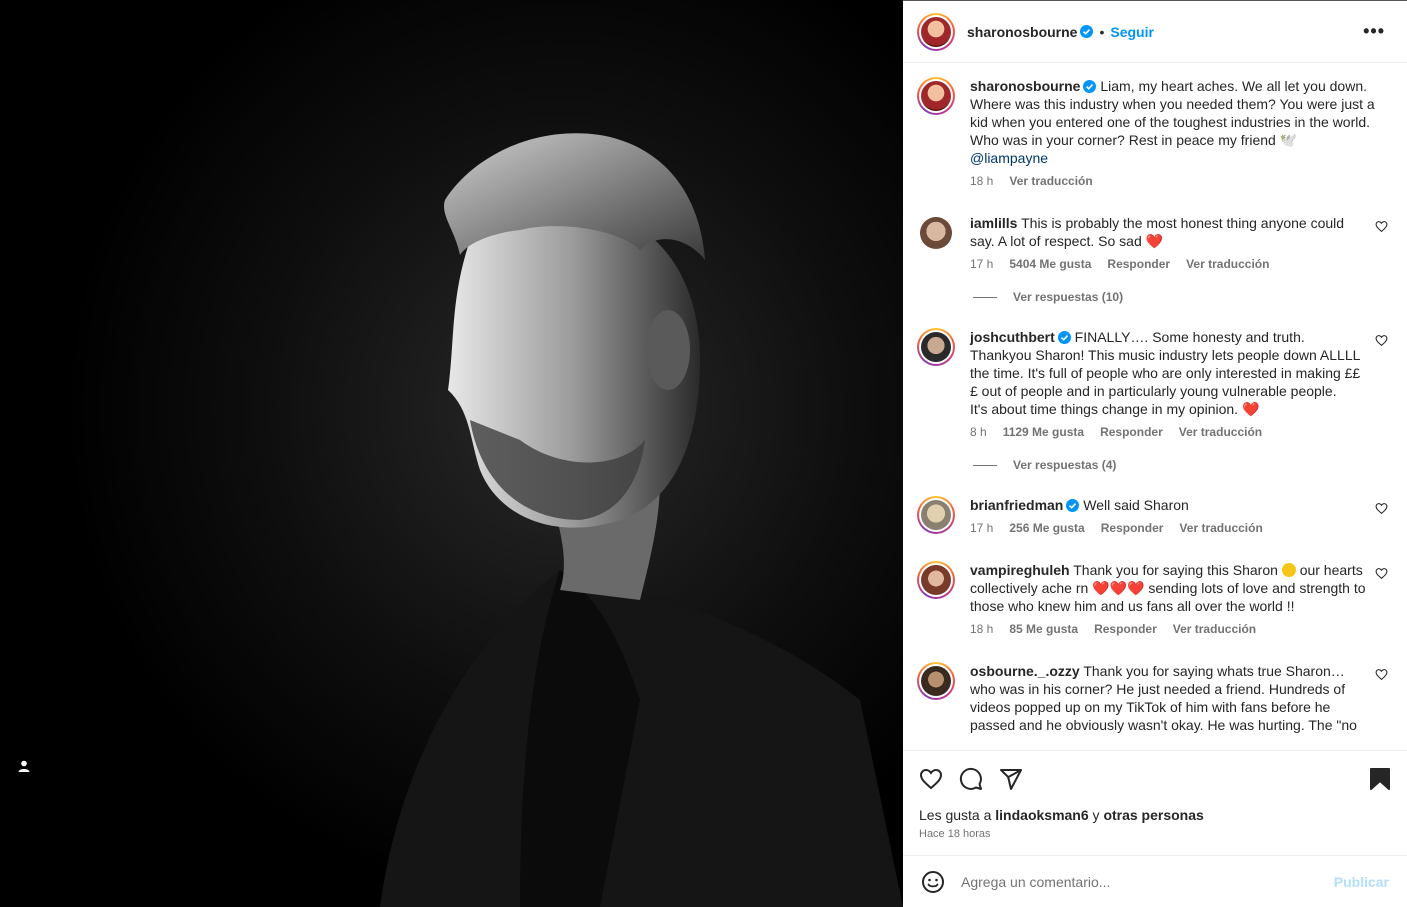  What do you see at coordinates (1046, 528) in the screenshot?
I see `comment-likes: 256 Me gusta` at bounding box center [1046, 528].